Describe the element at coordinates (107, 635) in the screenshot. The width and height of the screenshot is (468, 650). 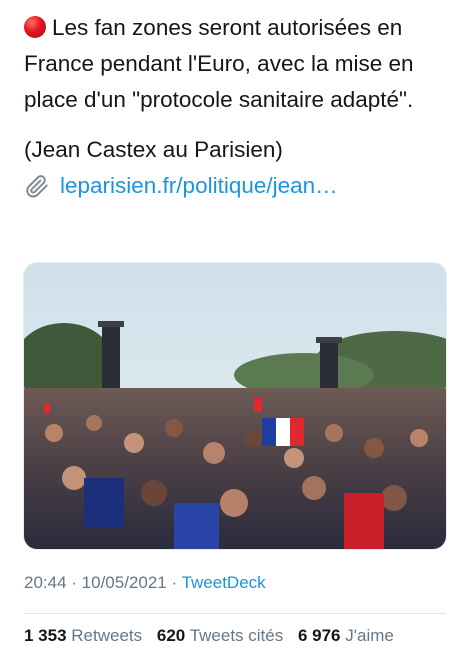
I see `retweets-label: Retweets` at that location.